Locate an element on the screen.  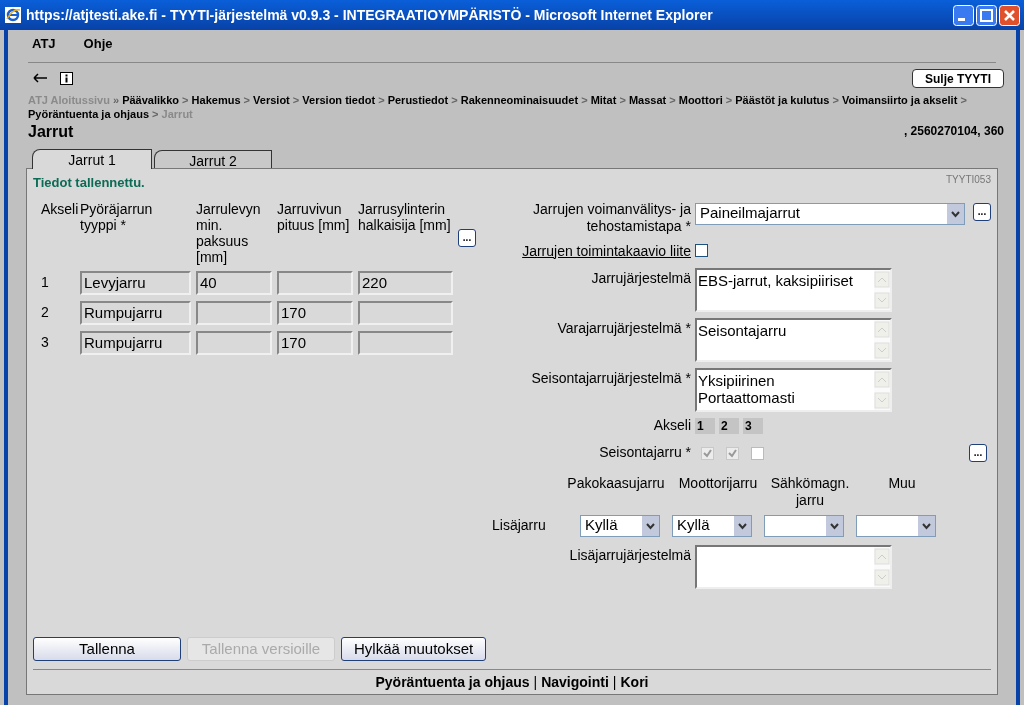
field-label: Jarrujen voimanvälitys- ja tehostamistapa * is located at coordinates (611, 217).